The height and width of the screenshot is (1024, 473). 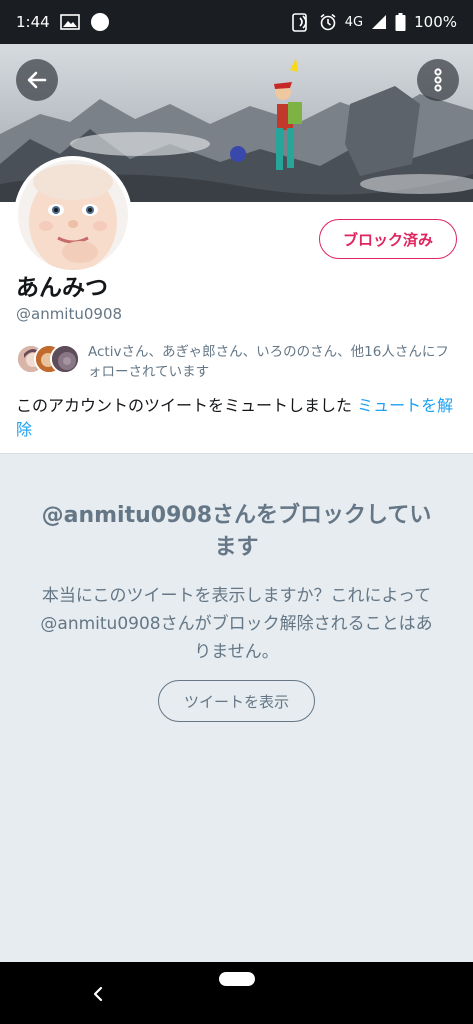 I want to click on followed-by-row: Activさん、あぎゃ郎さん、いろののさん、他16人さんにフォローされています, so click(x=237, y=362).